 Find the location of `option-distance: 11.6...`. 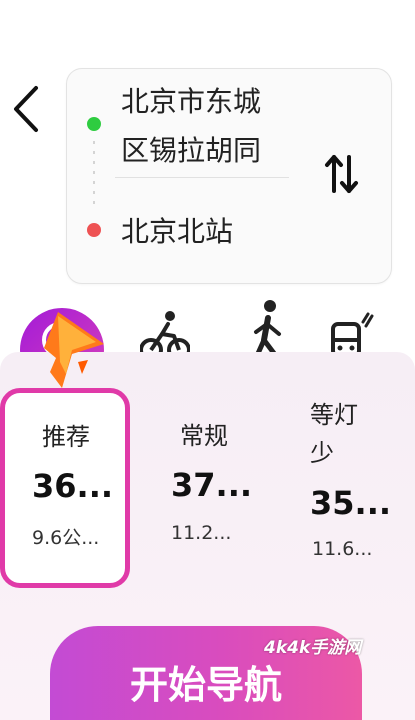

option-distance: 11.6... is located at coordinates (342, 549).